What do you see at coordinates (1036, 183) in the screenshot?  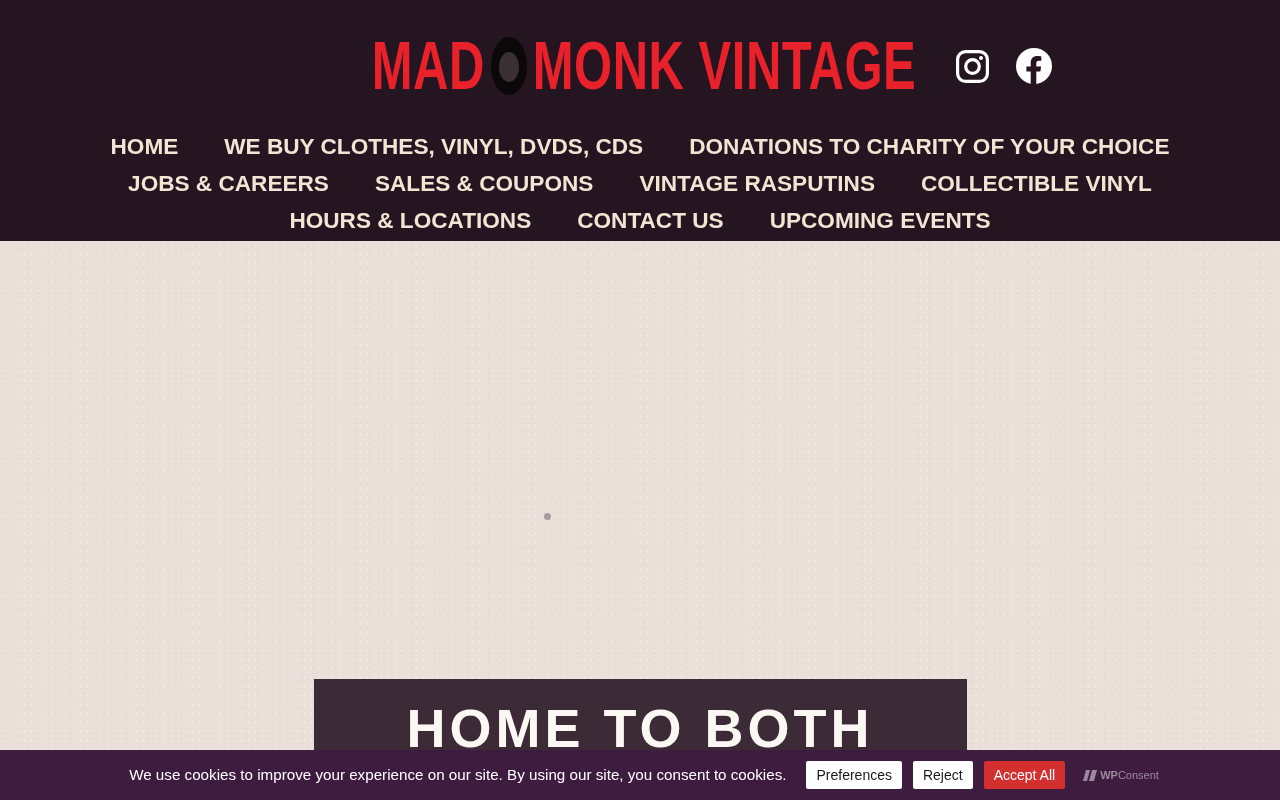 I see `nav-link: COLLECTIBLE VINYL` at bounding box center [1036, 183].